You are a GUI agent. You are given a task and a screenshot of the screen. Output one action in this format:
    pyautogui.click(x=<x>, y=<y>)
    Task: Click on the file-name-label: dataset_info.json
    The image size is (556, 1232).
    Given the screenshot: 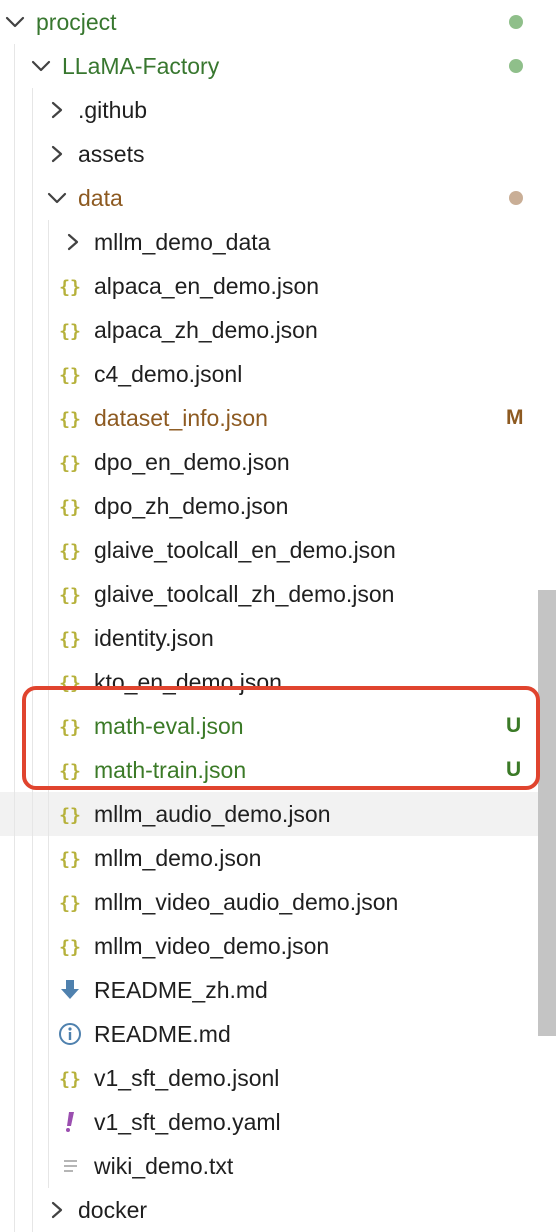 What is the action you would take?
    pyautogui.click(x=181, y=418)
    